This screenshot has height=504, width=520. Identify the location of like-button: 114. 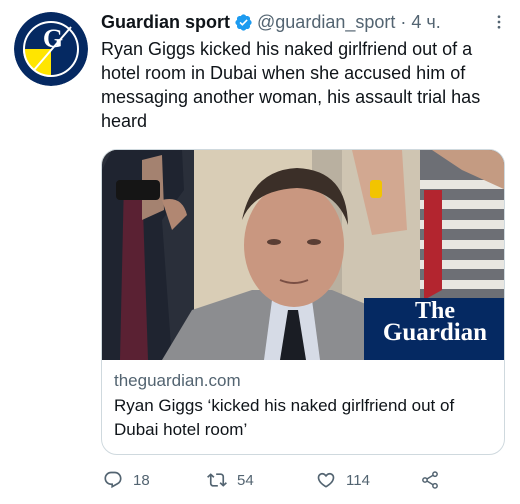
(368, 480).